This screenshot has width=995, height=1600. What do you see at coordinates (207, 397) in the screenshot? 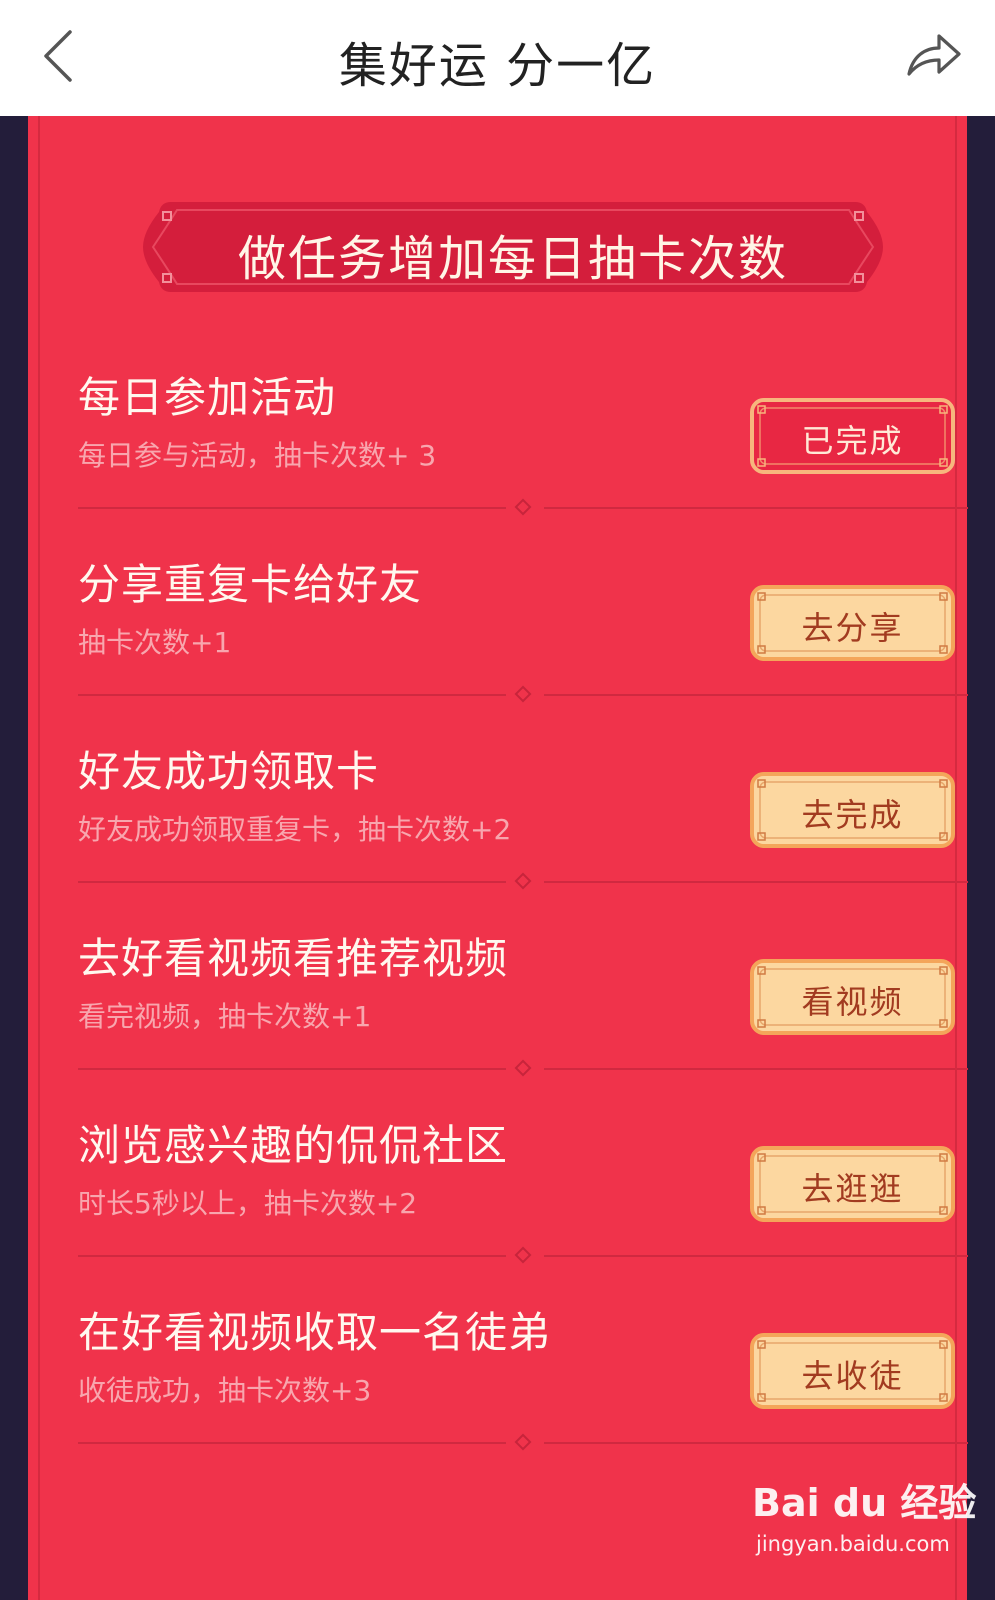
I see `task-title: 每日参加活动` at bounding box center [207, 397].